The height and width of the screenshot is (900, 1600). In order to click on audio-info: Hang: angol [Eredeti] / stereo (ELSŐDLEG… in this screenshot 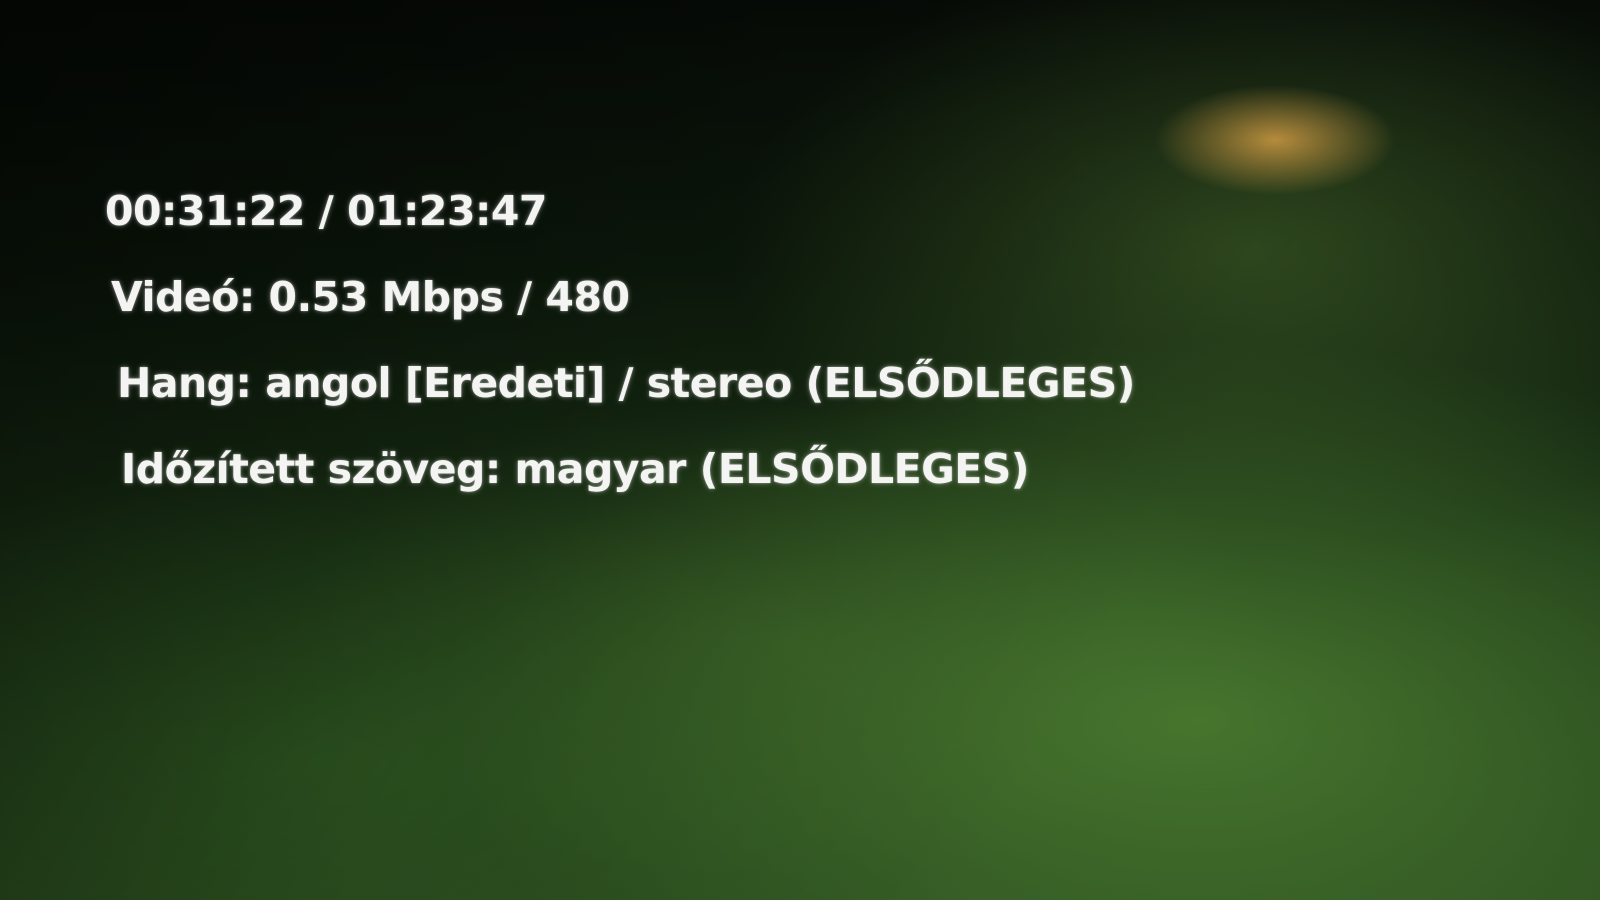, I will do `click(626, 383)`.